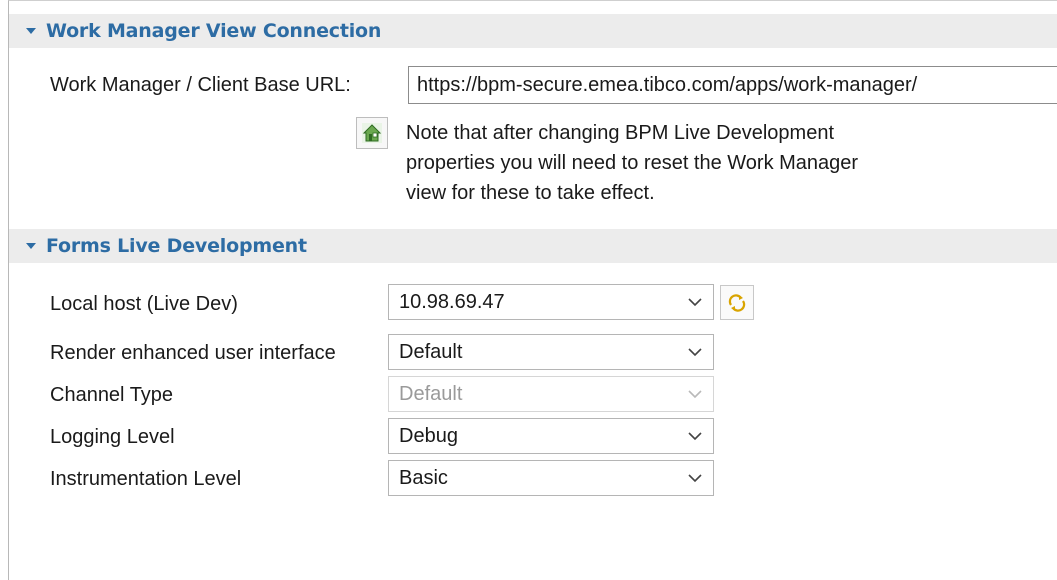 The height and width of the screenshot is (580, 1057). Describe the element at coordinates (214, 31) in the screenshot. I see `section-title: Work Manager View Connection` at that location.